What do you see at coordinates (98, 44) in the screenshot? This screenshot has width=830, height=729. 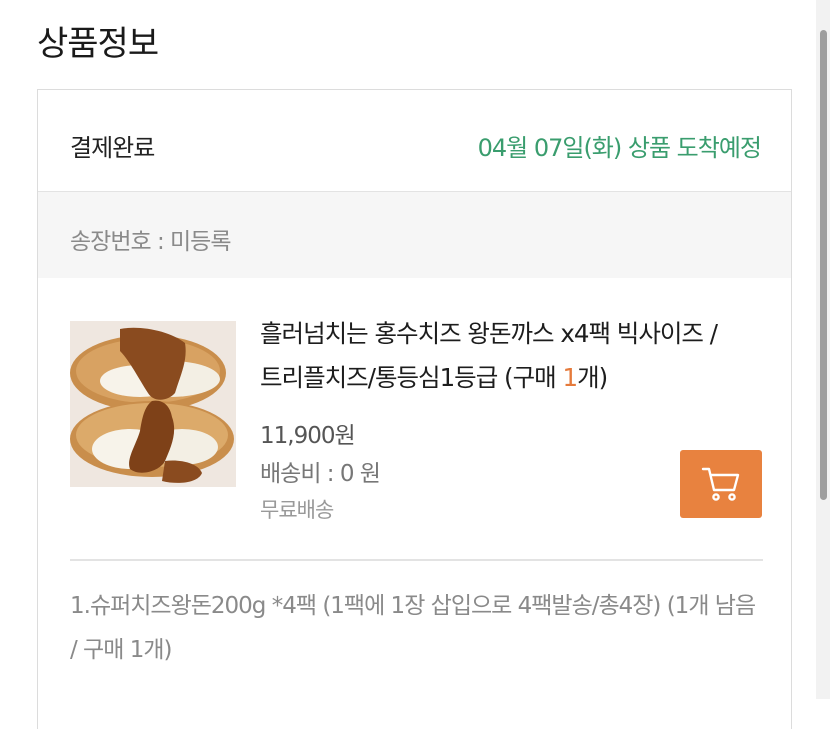 I see `section-title: 상품정보` at bounding box center [98, 44].